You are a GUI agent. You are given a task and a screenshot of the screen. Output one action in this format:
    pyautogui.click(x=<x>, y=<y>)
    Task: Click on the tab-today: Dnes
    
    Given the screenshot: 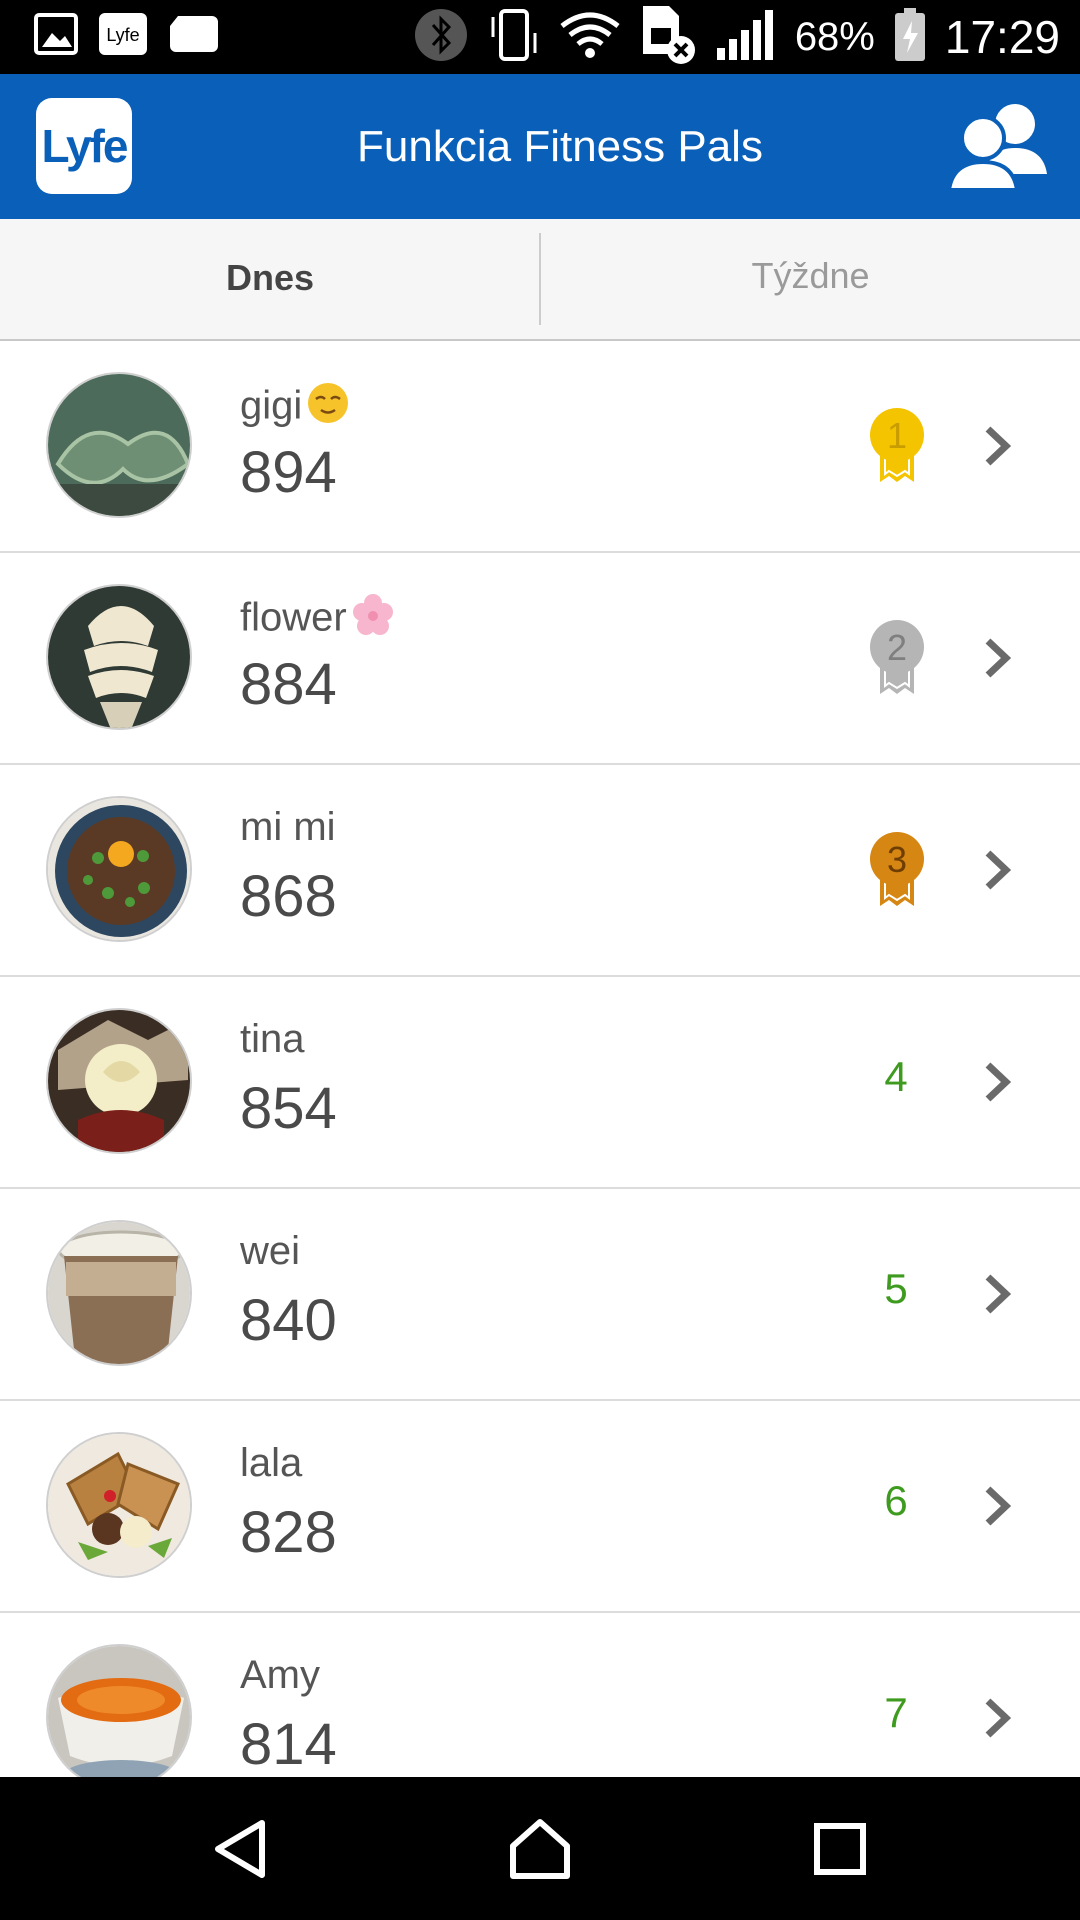 What is the action you would take?
    pyautogui.click(x=270, y=279)
    